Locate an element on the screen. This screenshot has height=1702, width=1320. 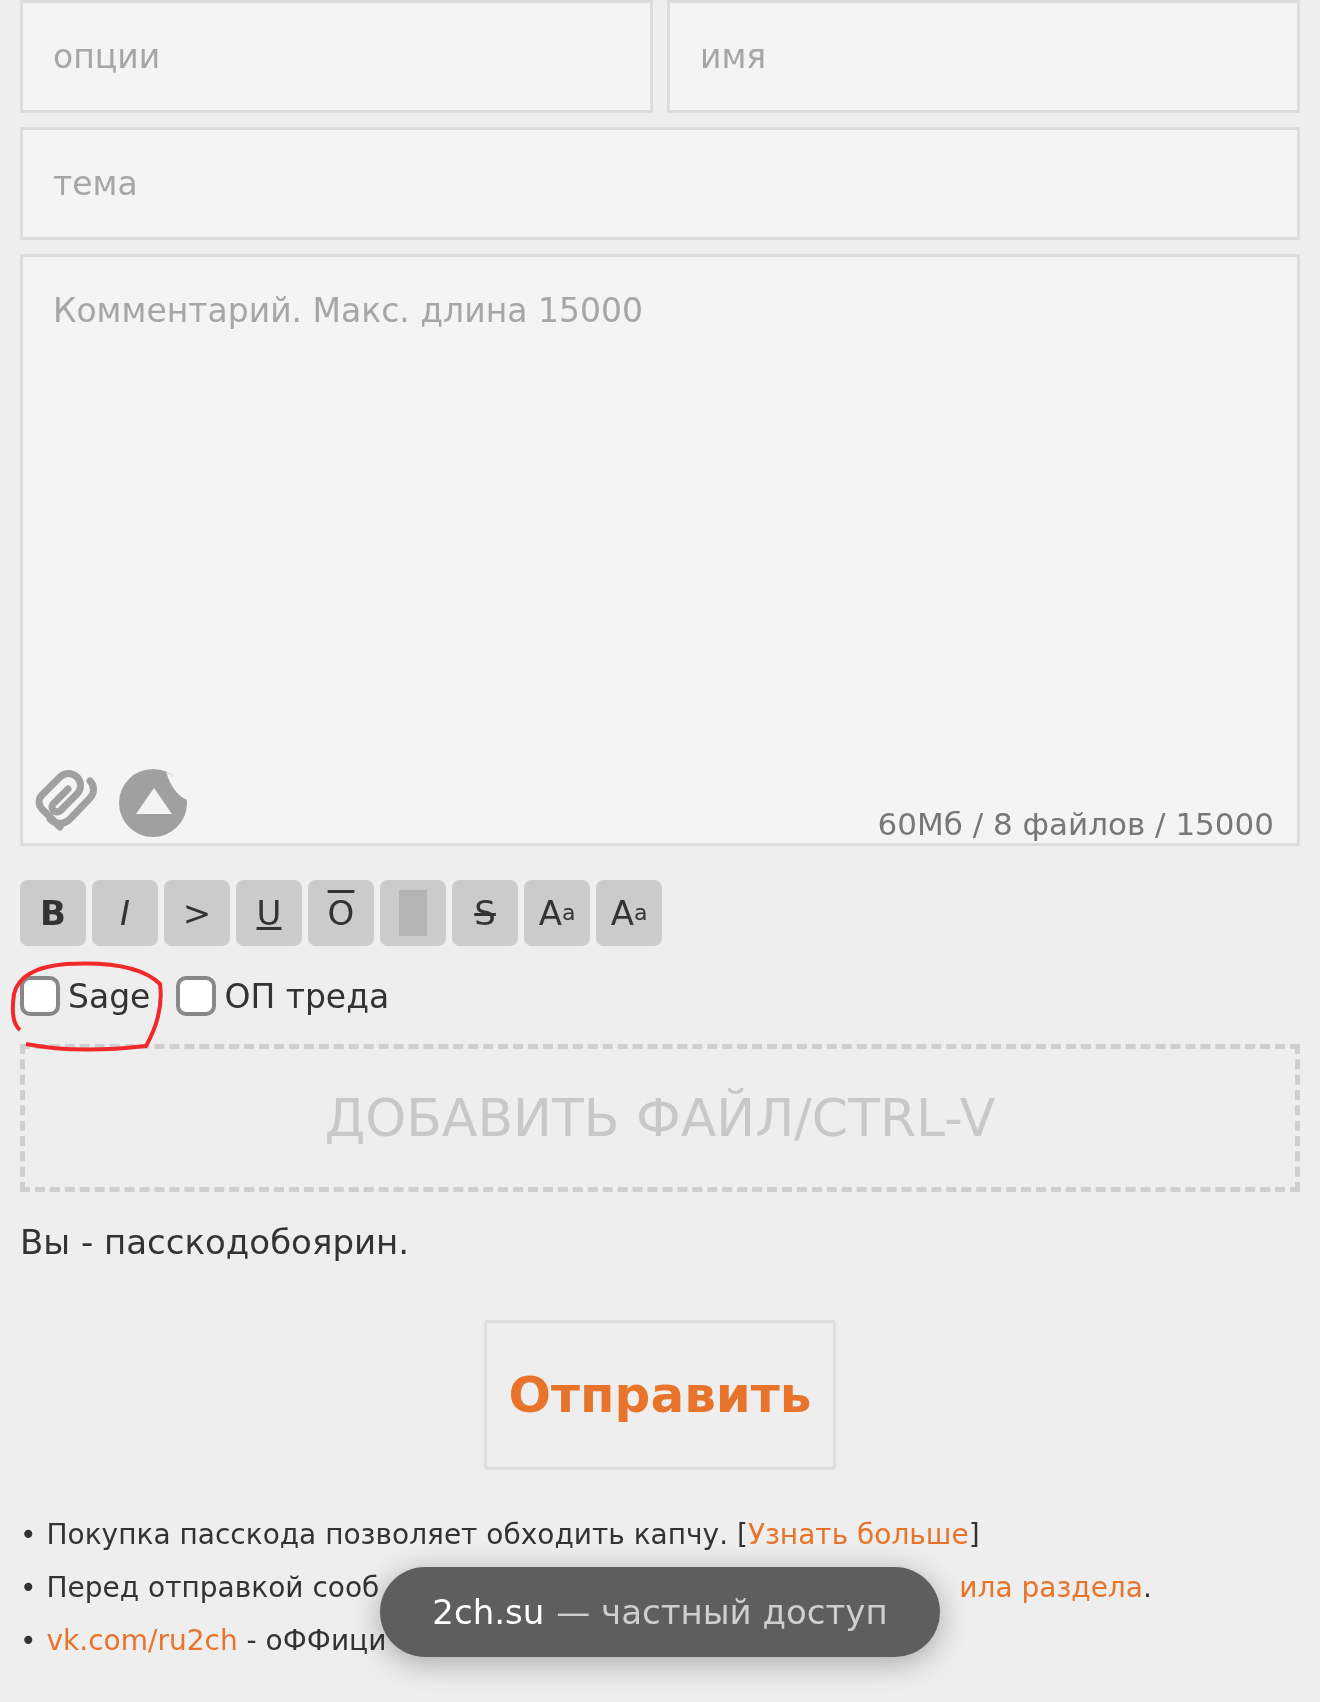
note-text: . is located at coordinates (1147, 1587).